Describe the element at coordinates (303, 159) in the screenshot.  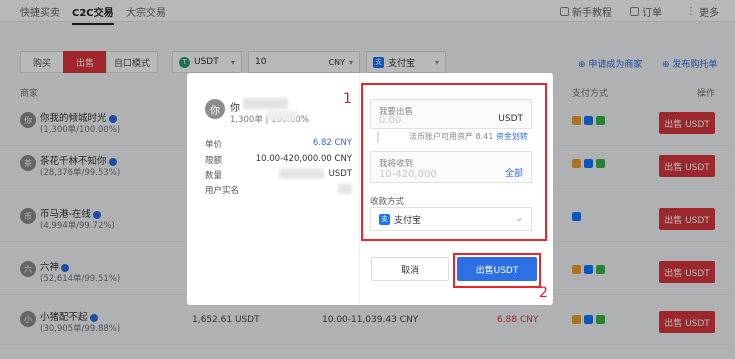
I see `limit-value: 10.00-420,000.00 CNY` at that location.